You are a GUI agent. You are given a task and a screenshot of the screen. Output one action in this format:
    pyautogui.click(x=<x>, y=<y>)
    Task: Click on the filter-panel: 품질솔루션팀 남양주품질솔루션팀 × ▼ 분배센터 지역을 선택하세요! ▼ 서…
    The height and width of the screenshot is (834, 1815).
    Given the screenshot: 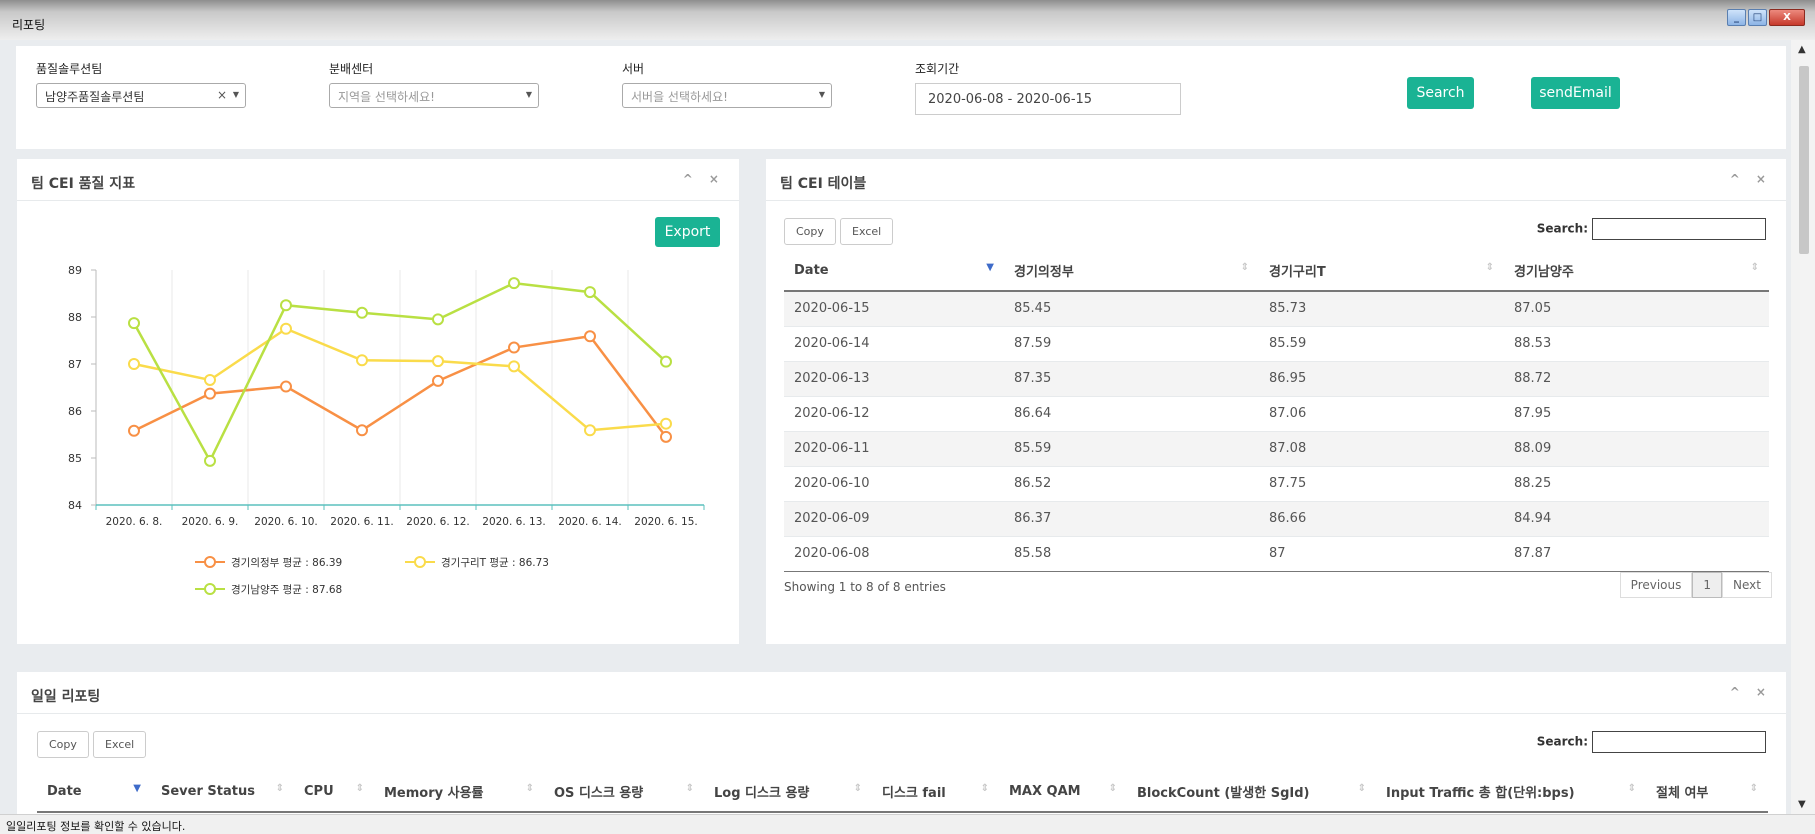 What is the action you would take?
    pyautogui.click(x=901, y=97)
    